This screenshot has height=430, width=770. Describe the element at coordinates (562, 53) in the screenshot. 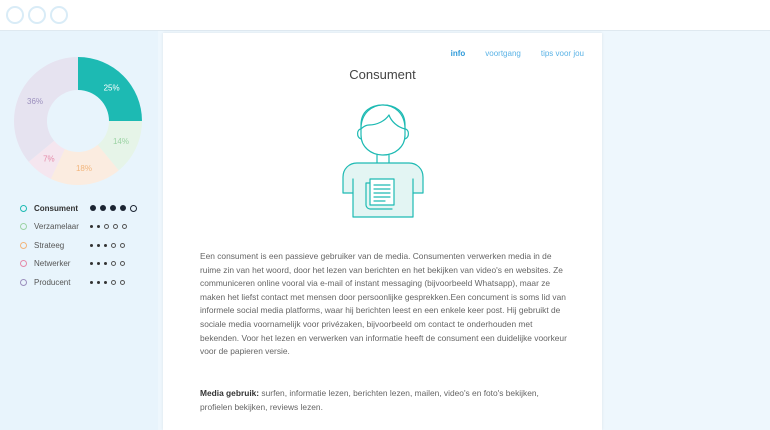

I see `tab-tips-voor-jou: tips voor jou` at that location.